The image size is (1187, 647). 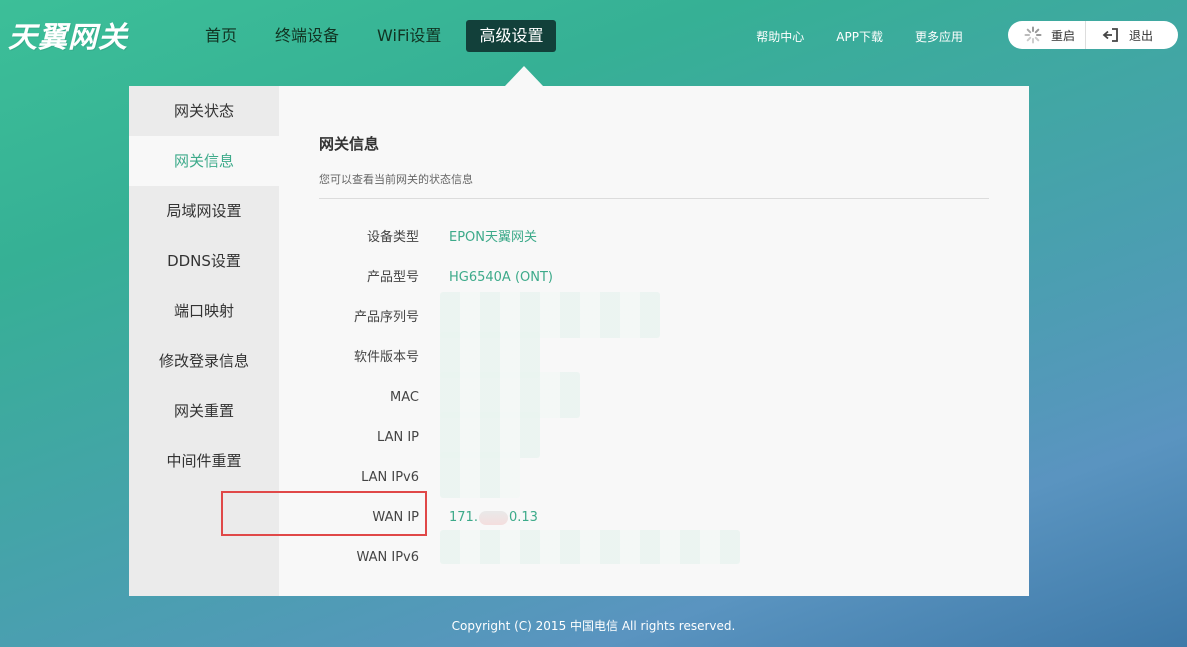 What do you see at coordinates (654, 355) in the screenshot?
I see `info-row: 软件版本号` at bounding box center [654, 355].